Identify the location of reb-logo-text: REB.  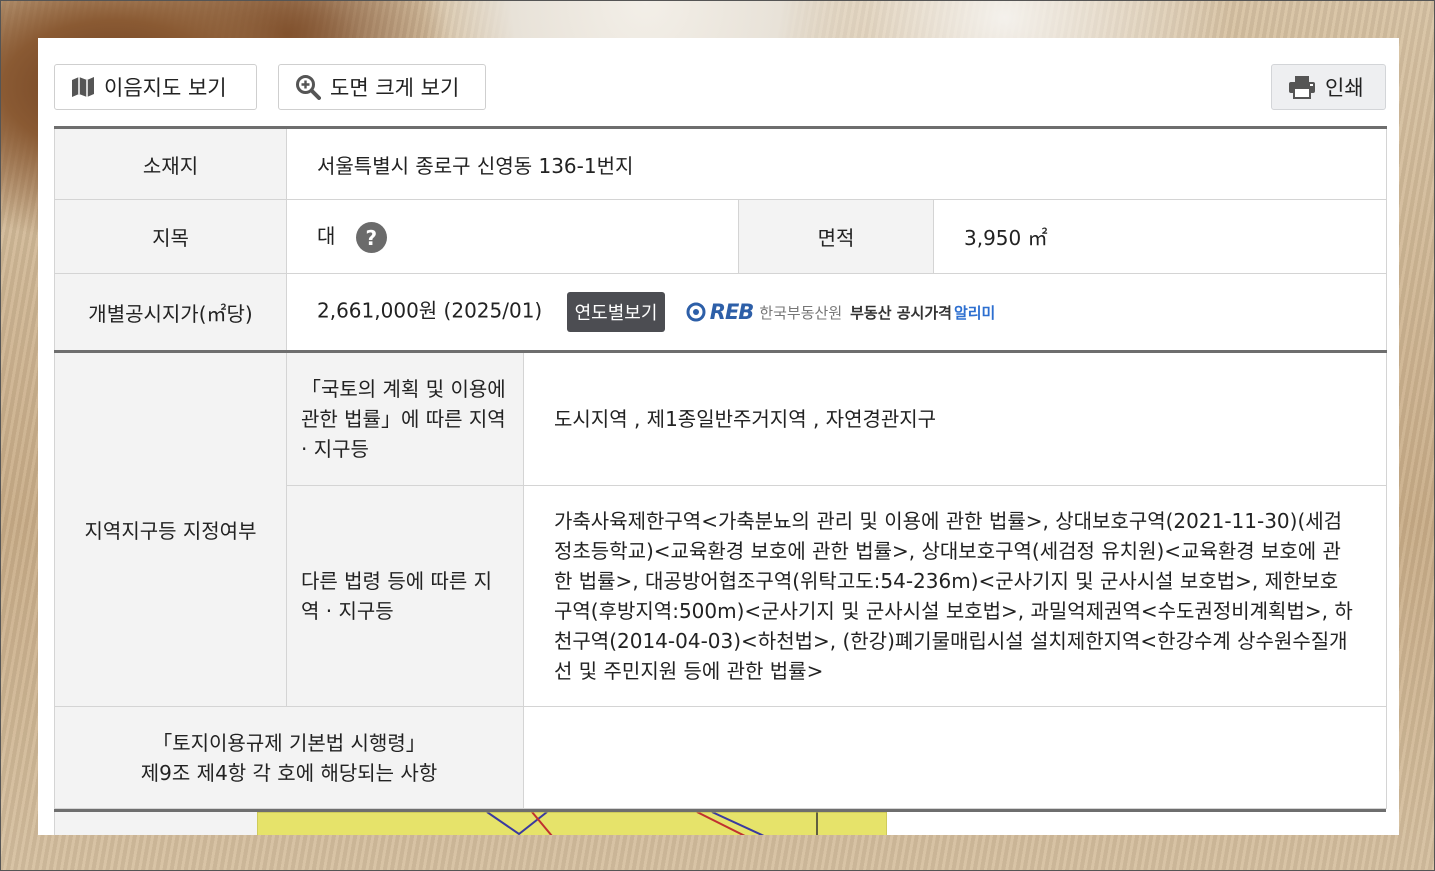
(732, 312).